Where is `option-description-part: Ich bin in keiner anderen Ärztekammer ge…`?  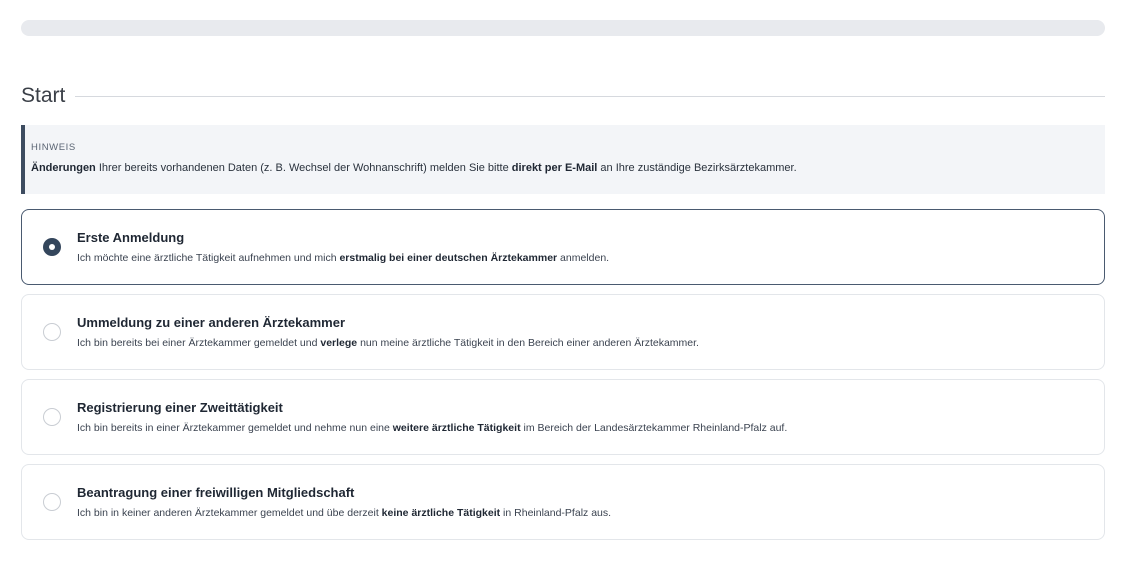
option-description-part: Ich bin in keiner anderen Ärztekammer ge… is located at coordinates (229, 513).